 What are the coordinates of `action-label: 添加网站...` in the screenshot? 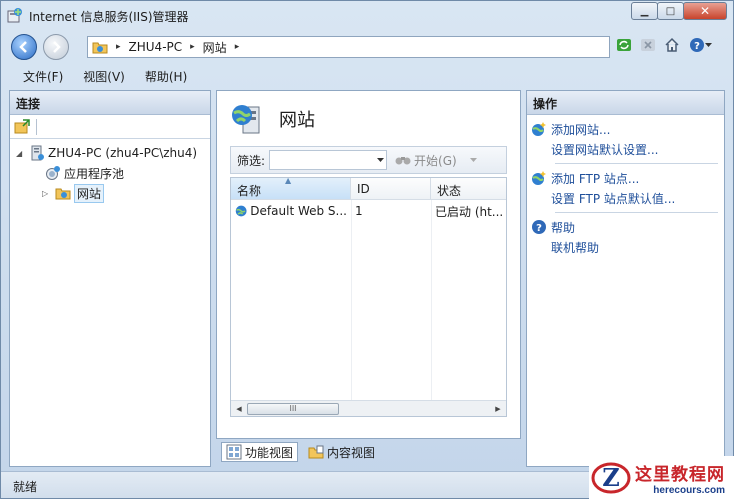 It's located at (581, 129).